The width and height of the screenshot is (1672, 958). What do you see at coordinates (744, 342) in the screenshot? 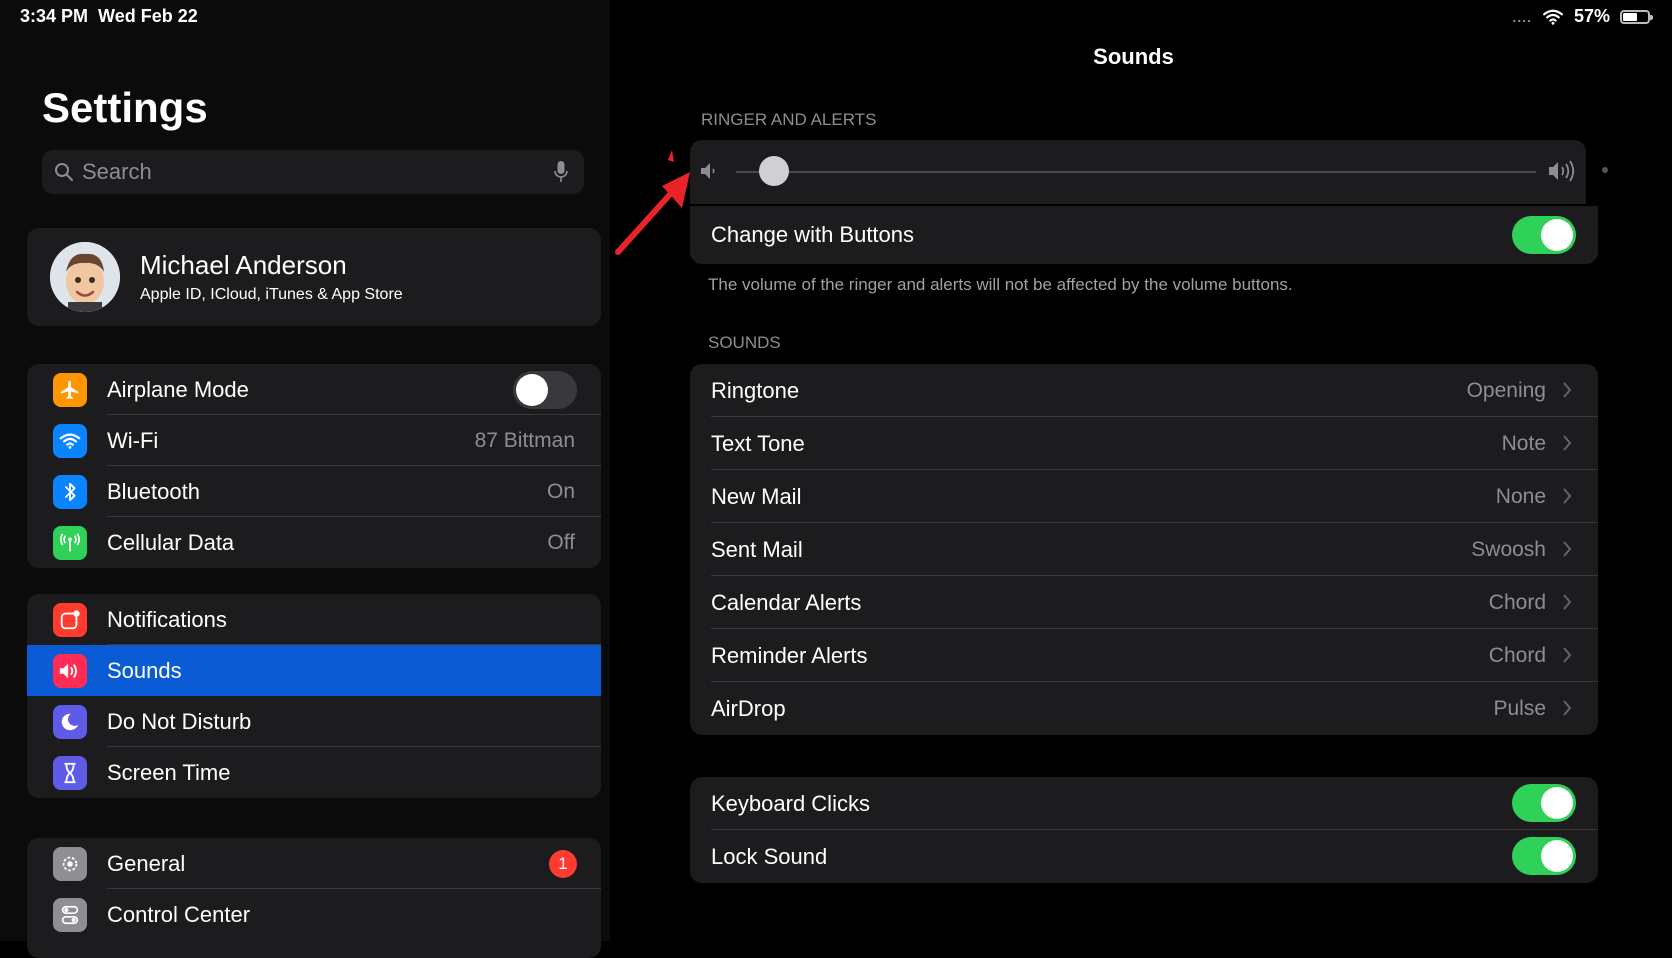
I see `sounds-section-header: SOUNDS` at bounding box center [744, 342].